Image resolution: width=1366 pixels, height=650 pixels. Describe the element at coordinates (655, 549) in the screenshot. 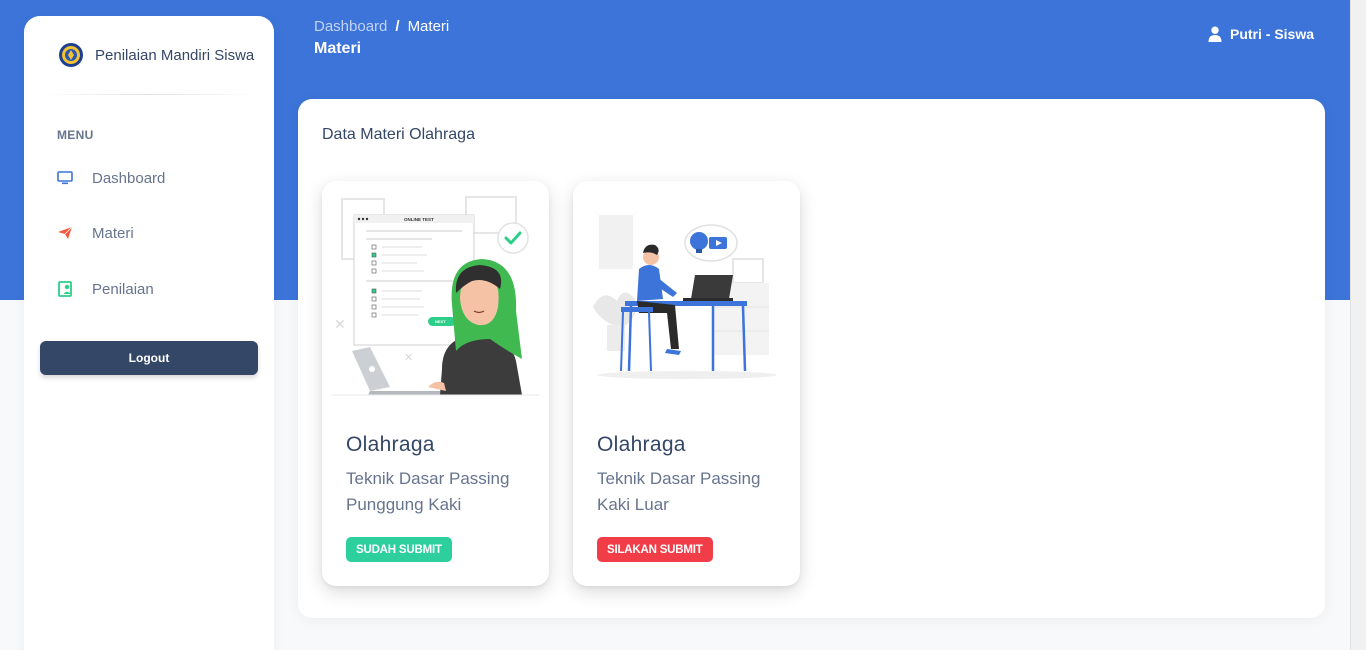

I see `status-badge: SILAKAN SUBMIT` at that location.